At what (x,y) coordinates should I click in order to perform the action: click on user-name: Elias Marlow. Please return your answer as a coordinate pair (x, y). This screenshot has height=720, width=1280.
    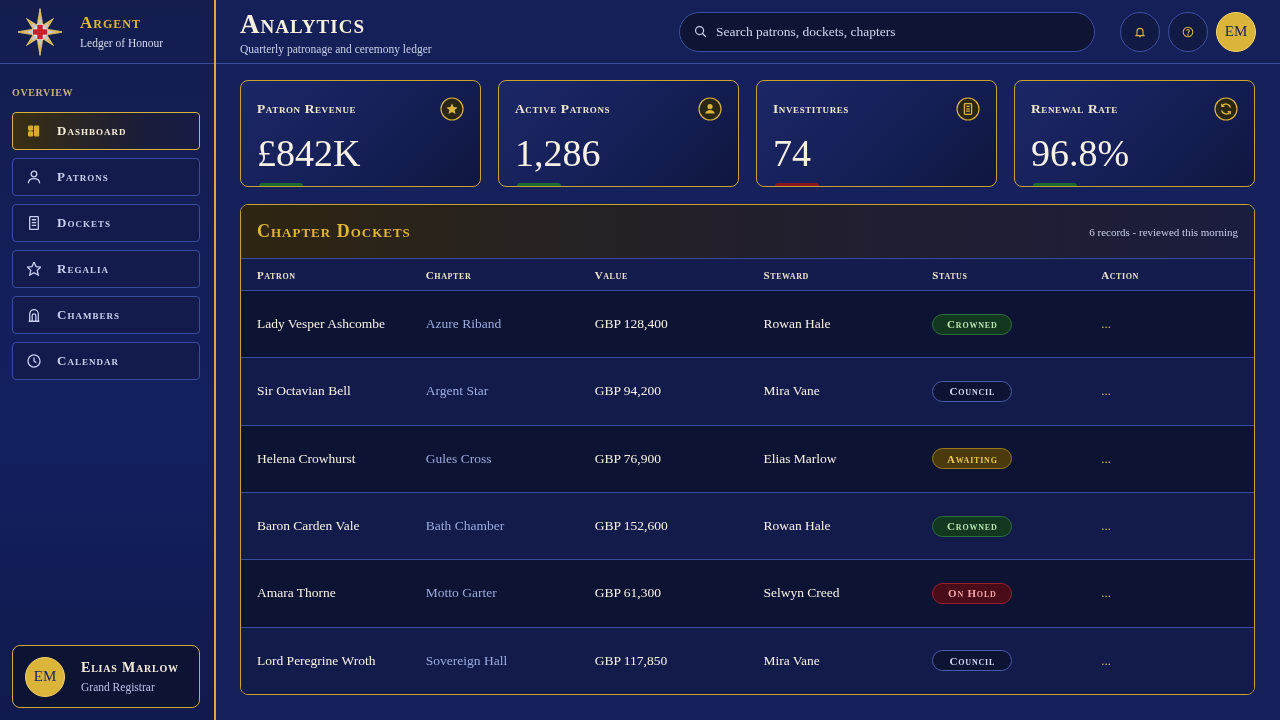
    Looking at the image, I should click on (130, 667).